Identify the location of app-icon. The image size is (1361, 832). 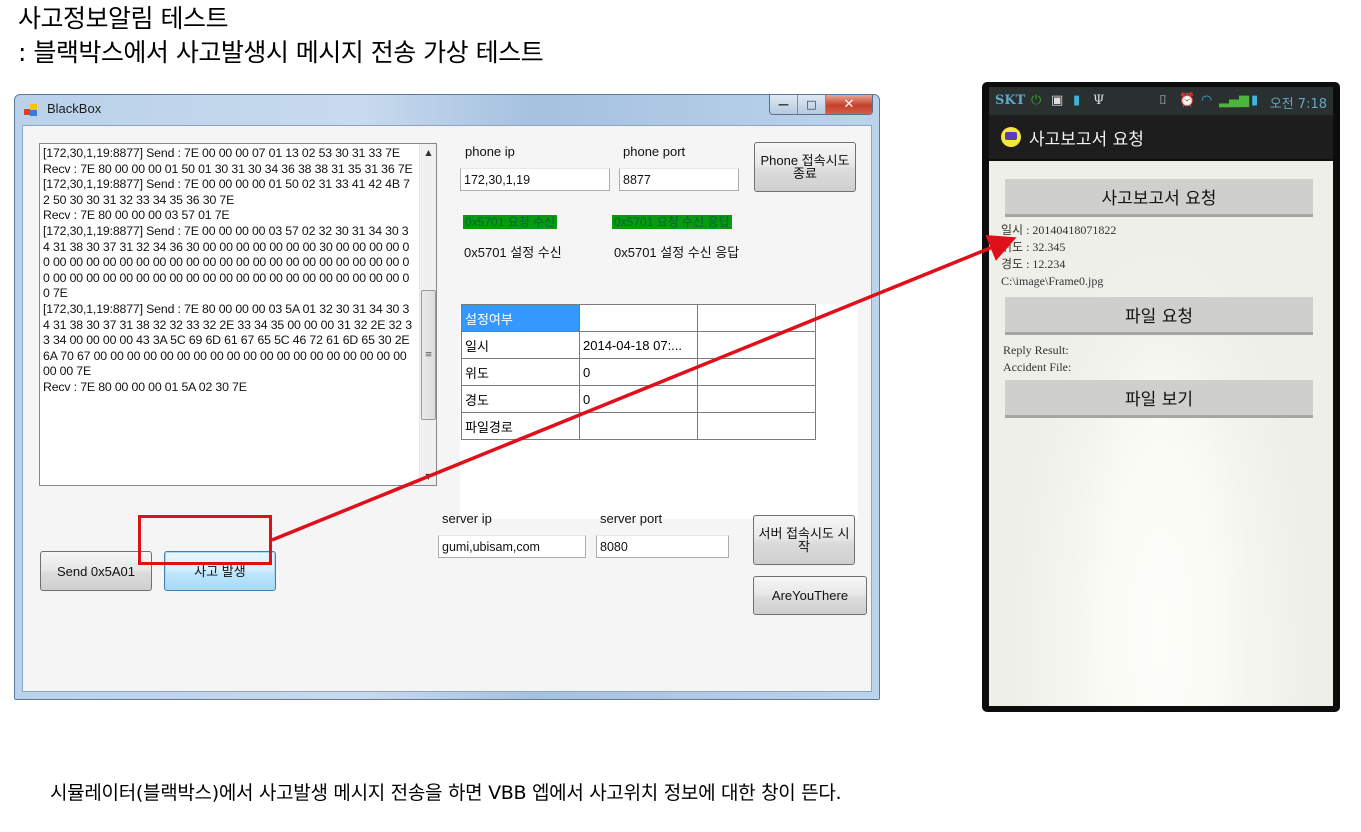
(31, 110).